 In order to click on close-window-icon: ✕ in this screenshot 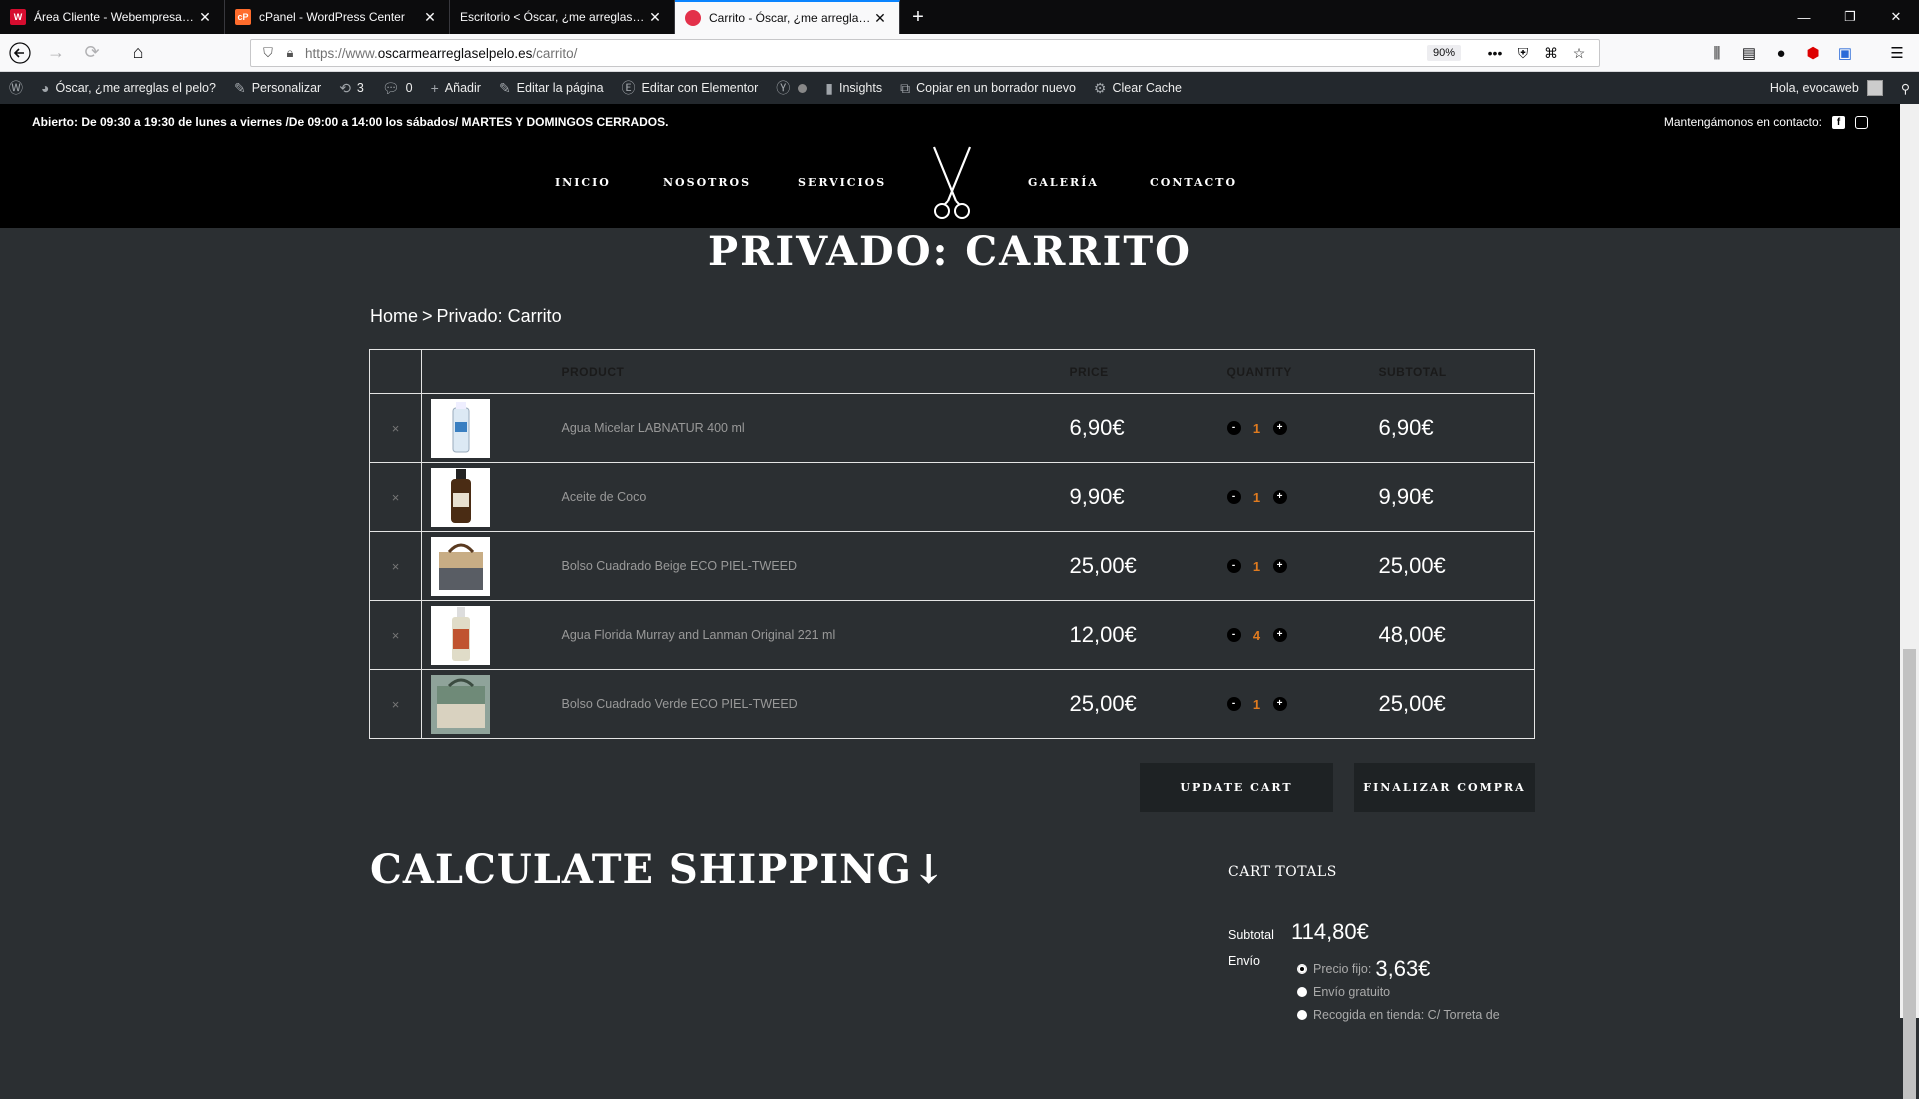, I will do `click(1896, 17)`.